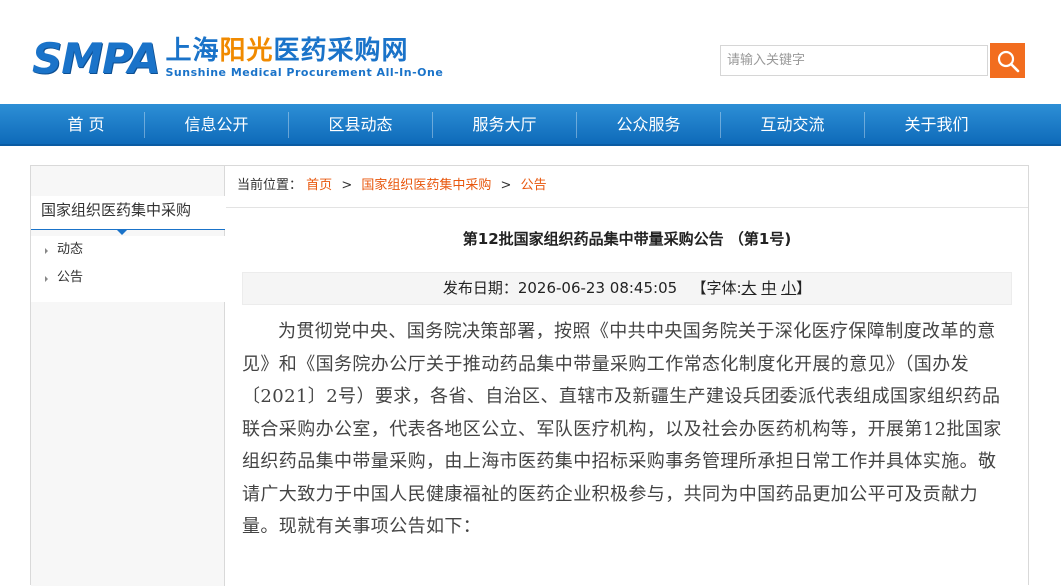 Image resolution: width=1061 pixels, height=586 pixels. I want to click on breadcrumb: 当前位置： 首页 > 国家组织医药集中采购 > 公告, so click(627, 187).